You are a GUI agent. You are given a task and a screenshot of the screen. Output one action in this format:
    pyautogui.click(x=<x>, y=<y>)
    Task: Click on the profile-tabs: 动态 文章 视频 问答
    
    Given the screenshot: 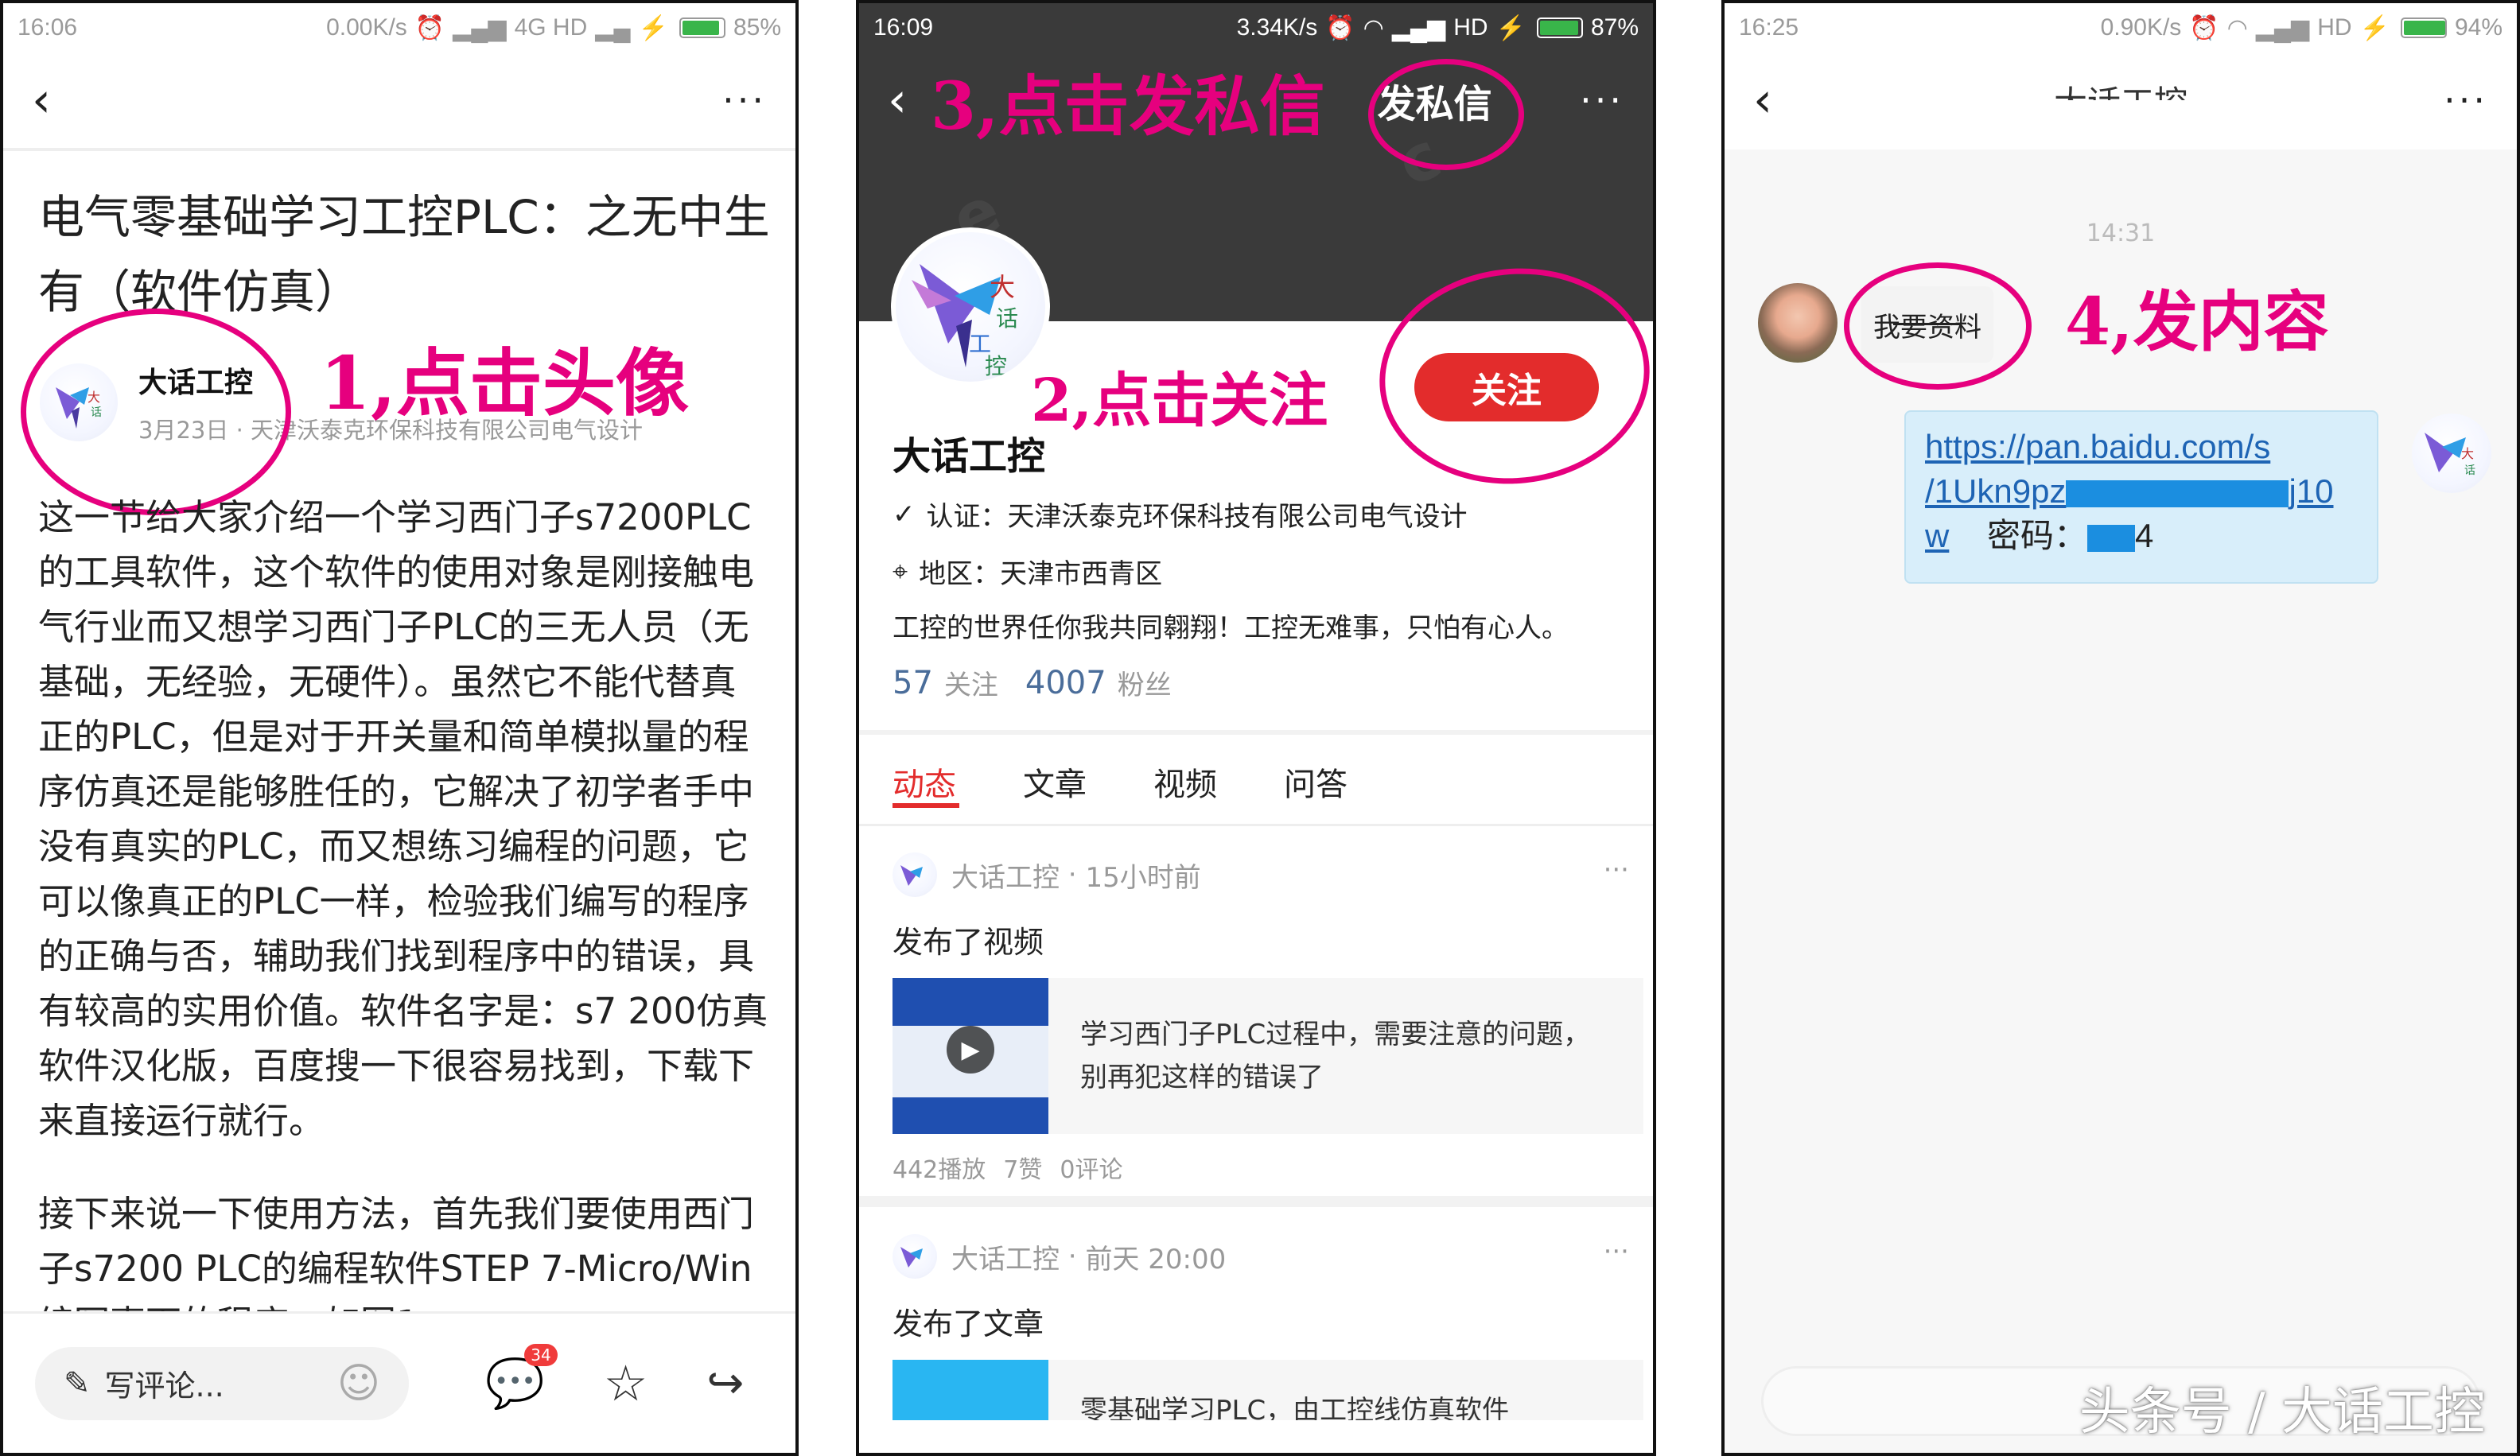 What is the action you would take?
    pyautogui.click(x=1120, y=782)
    